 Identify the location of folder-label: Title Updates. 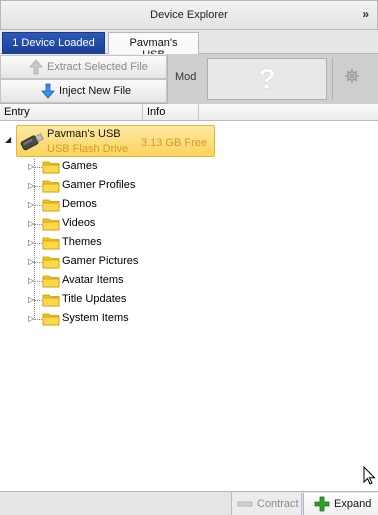
(94, 299).